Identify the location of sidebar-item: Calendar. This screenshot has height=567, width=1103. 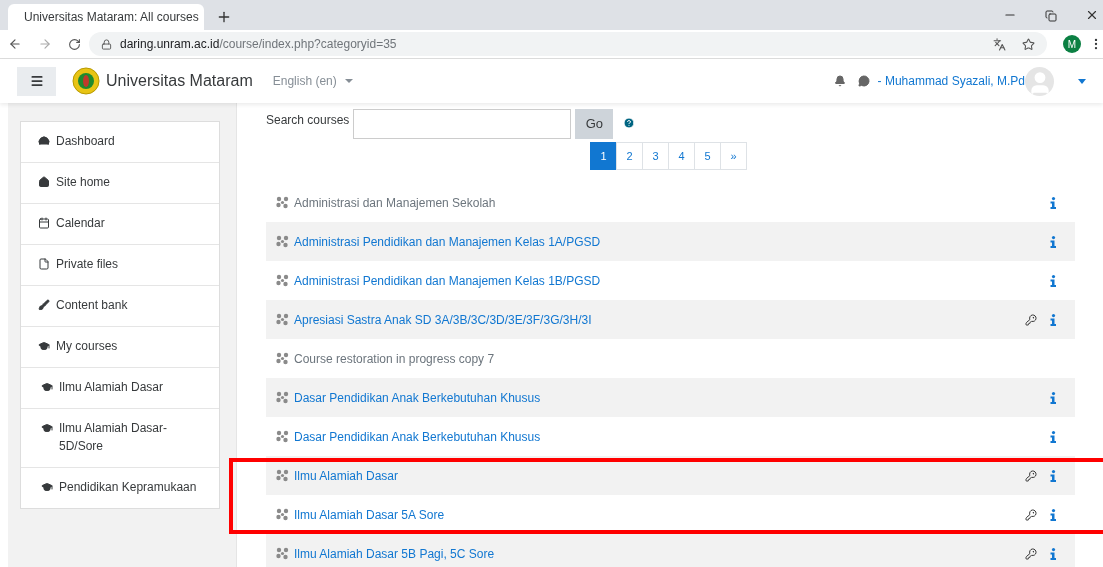
(120, 224).